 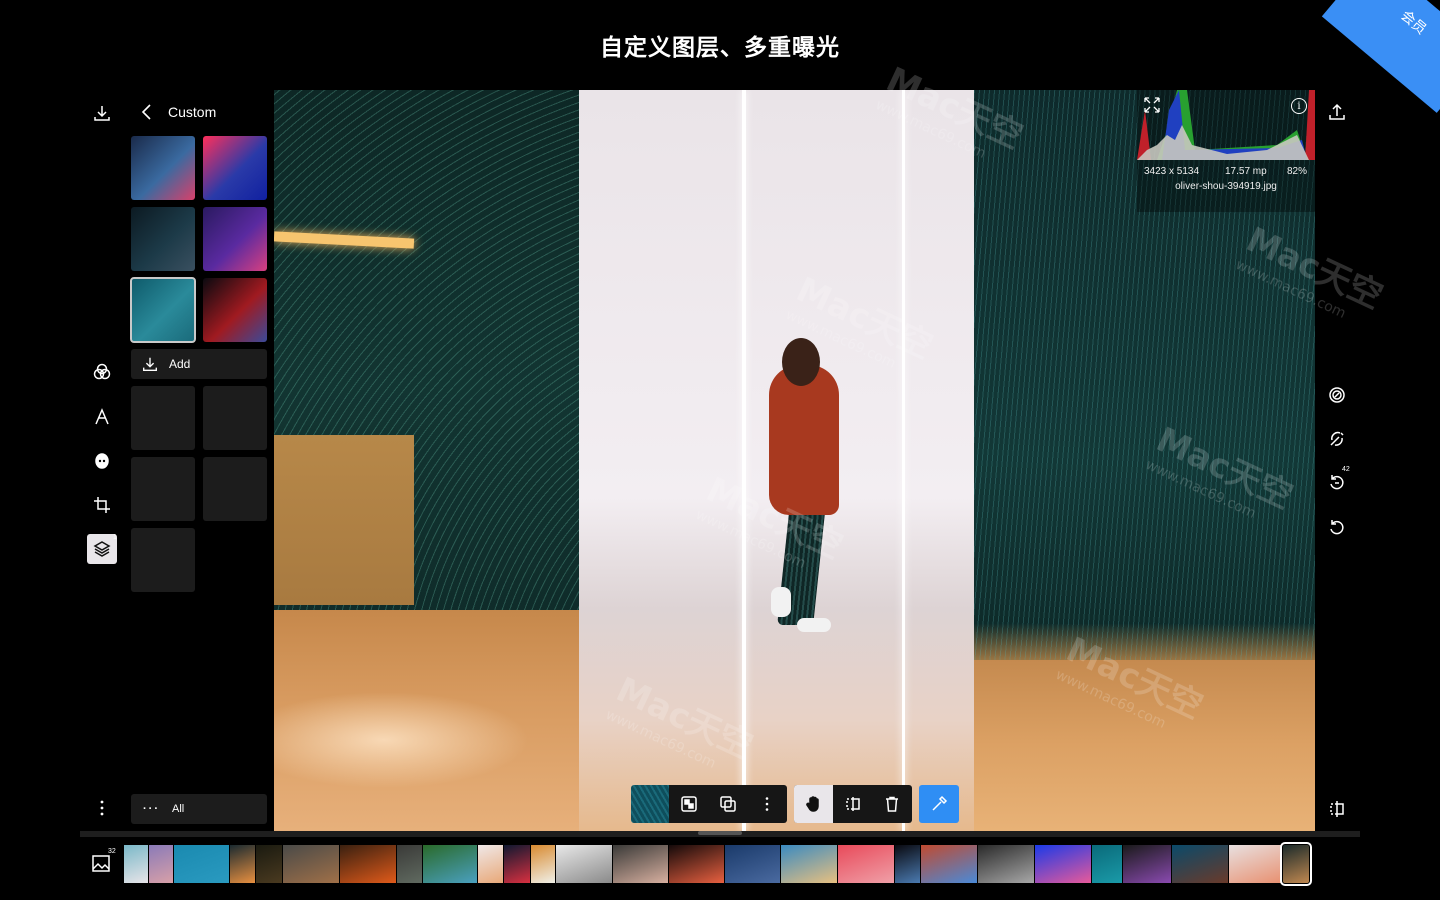 I want to click on gallery-button, so click(x=102, y=863).